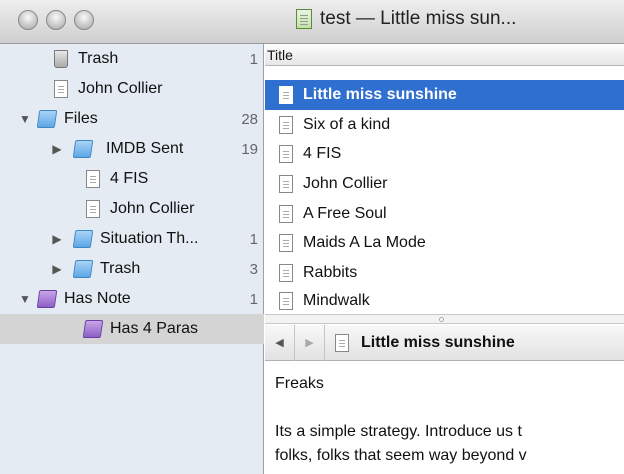 The image size is (624, 474). Describe the element at coordinates (280, 342) in the screenshot. I see `back-button: ◀` at that location.